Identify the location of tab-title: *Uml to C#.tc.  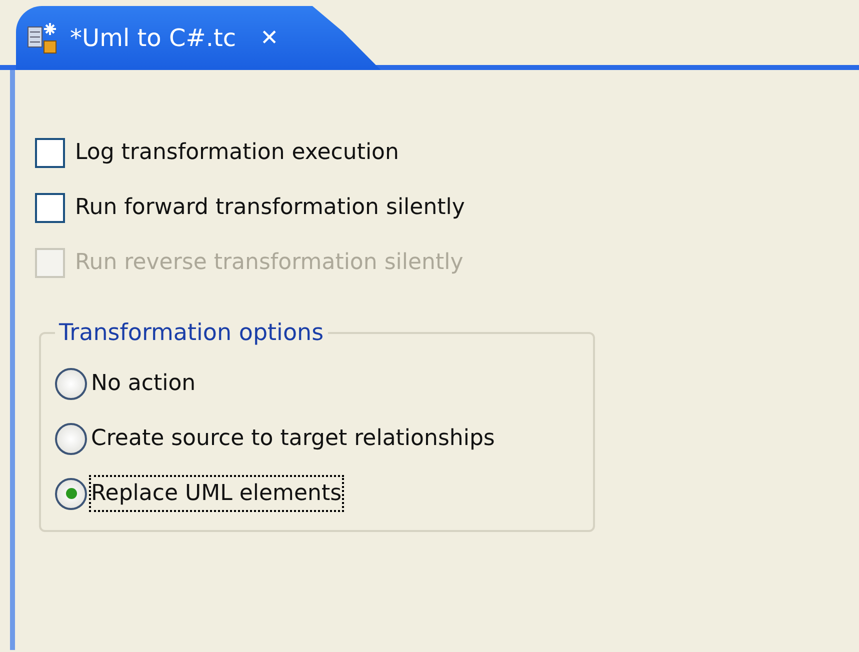
(153, 38).